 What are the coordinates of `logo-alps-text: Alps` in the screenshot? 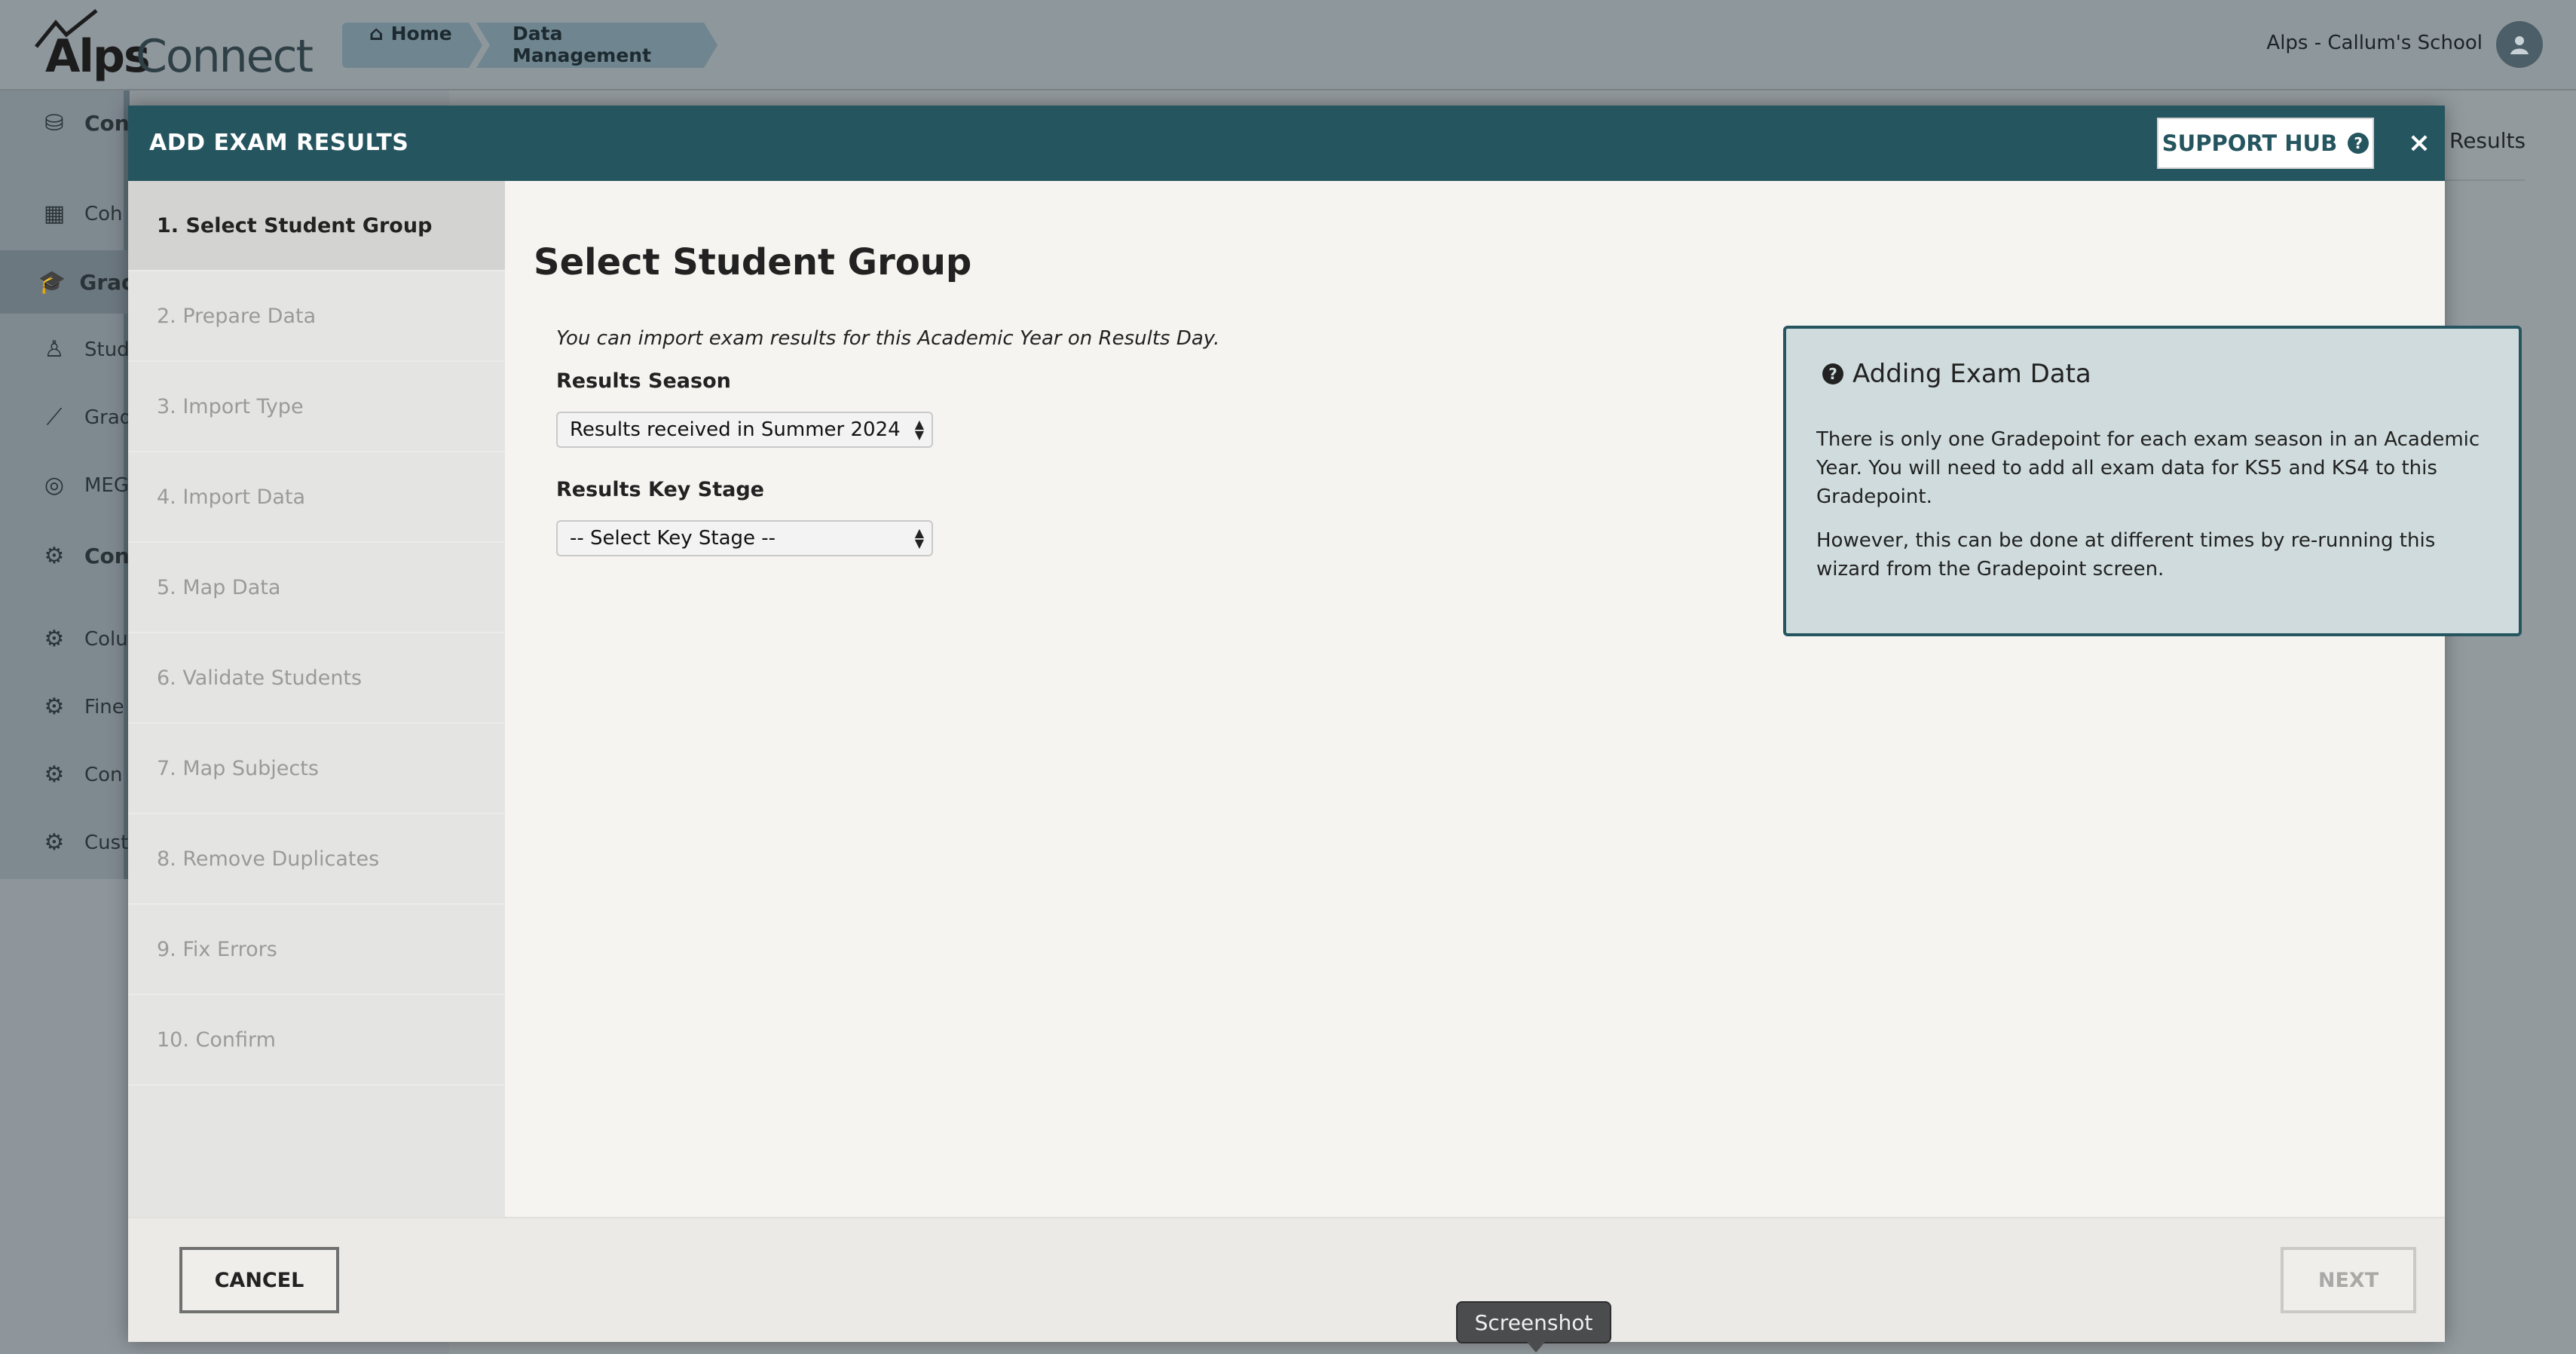 It's located at (98, 57).